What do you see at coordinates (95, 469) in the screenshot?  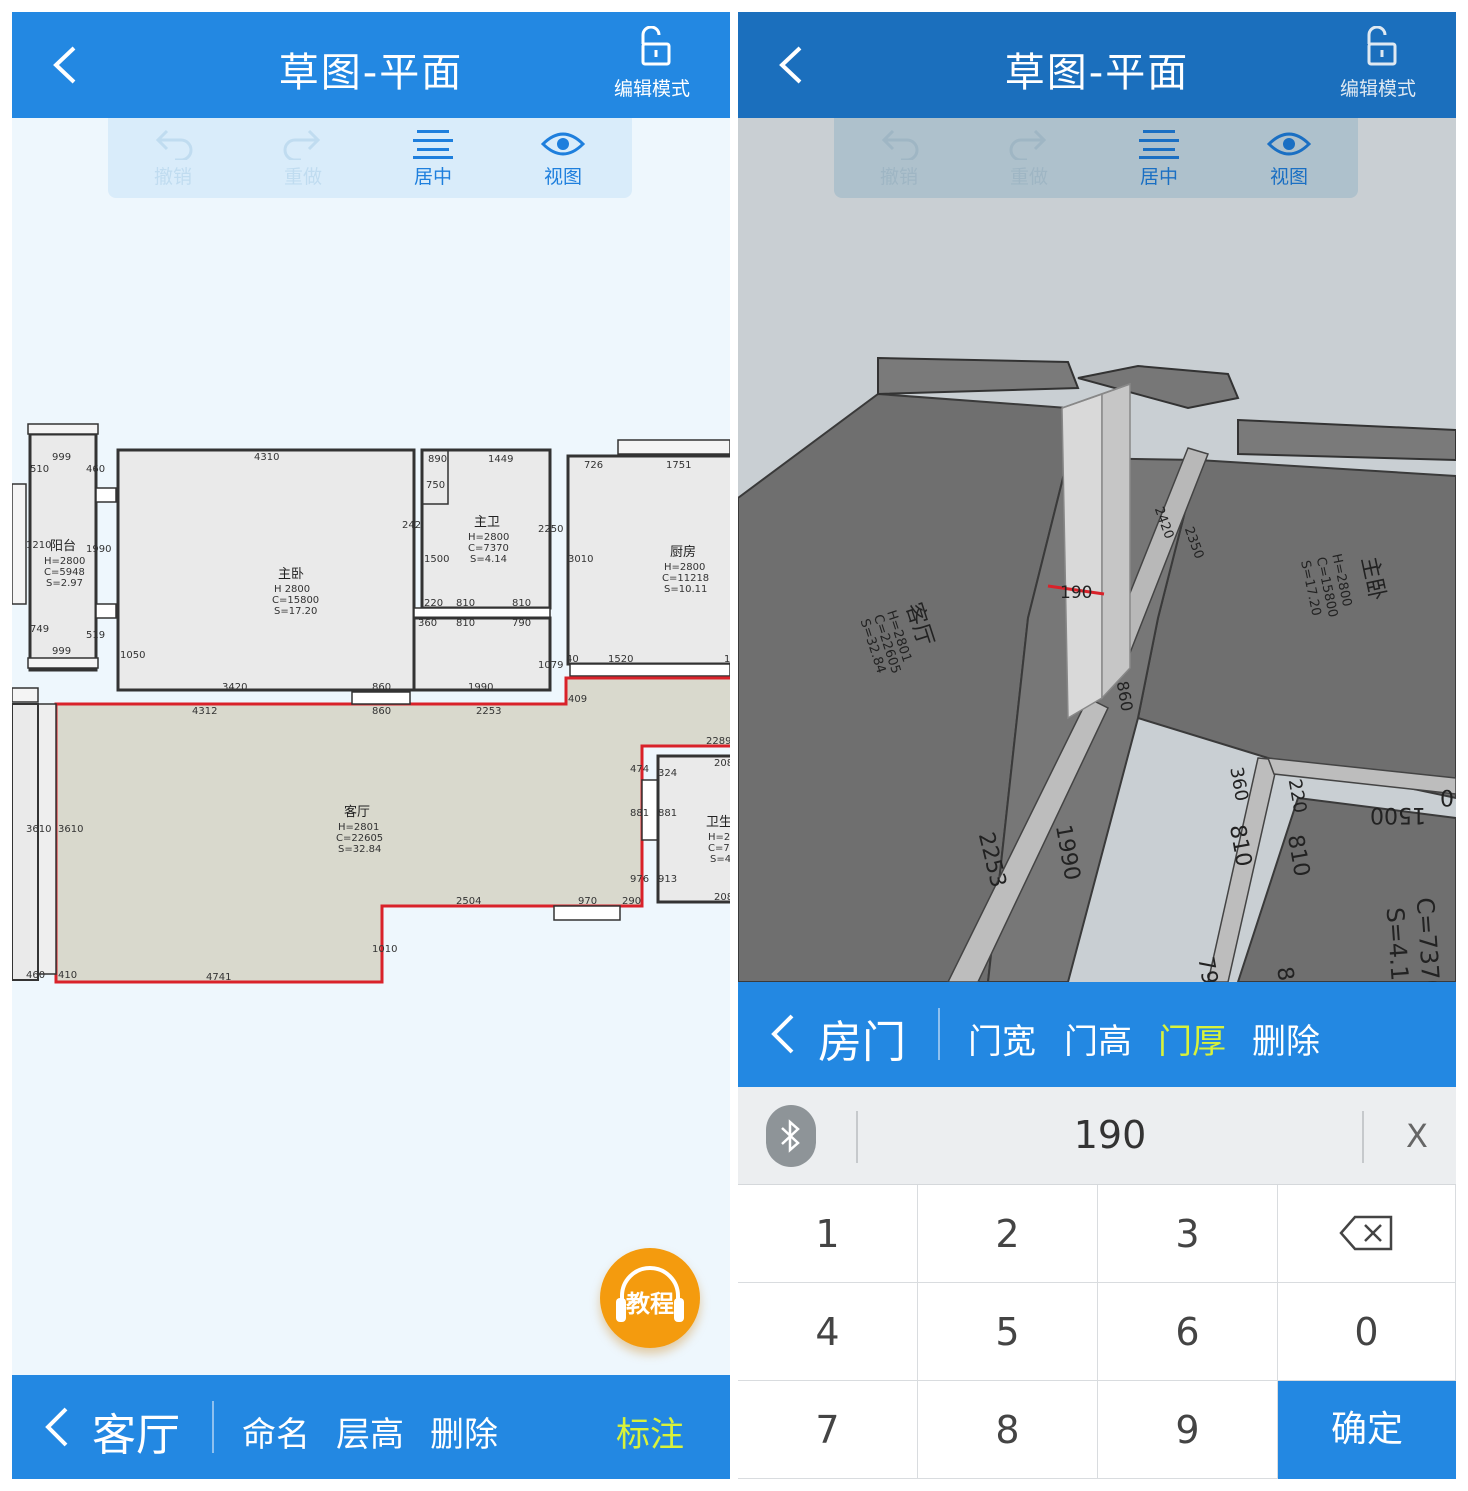 I see `dim-460-a: 460` at bounding box center [95, 469].